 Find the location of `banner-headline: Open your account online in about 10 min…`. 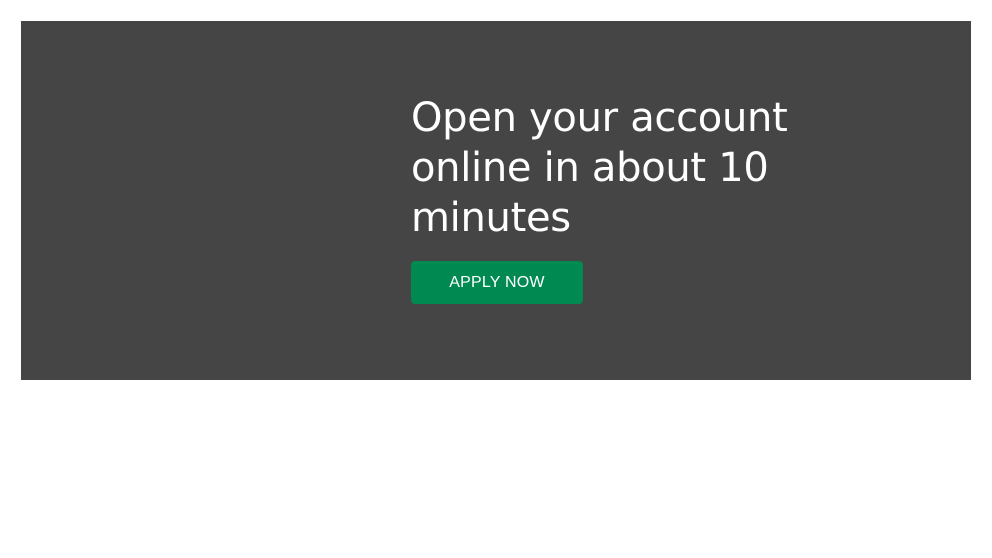

banner-headline: Open your account online in about 10 min… is located at coordinates (599, 168).